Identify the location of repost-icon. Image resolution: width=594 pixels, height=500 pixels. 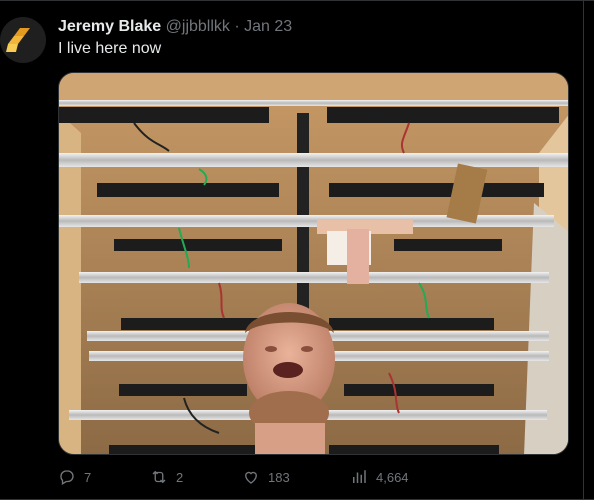
(159, 477).